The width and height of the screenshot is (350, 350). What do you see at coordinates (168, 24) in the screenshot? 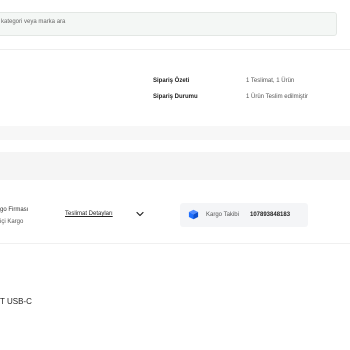
I see `search-input: kategori veya marka ara` at bounding box center [168, 24].